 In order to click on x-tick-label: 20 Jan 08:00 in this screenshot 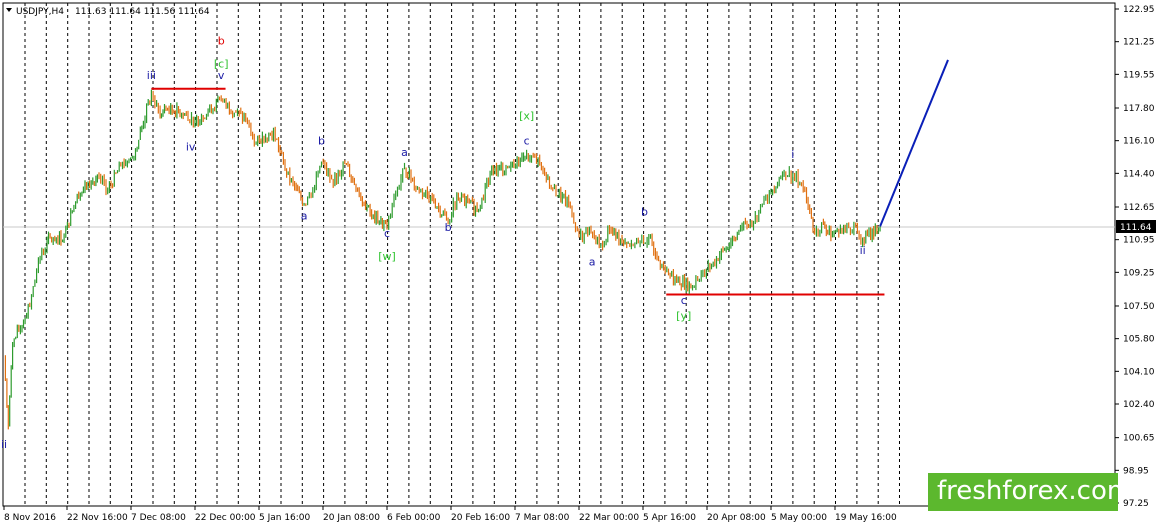, I will do `click(351, 518)`.